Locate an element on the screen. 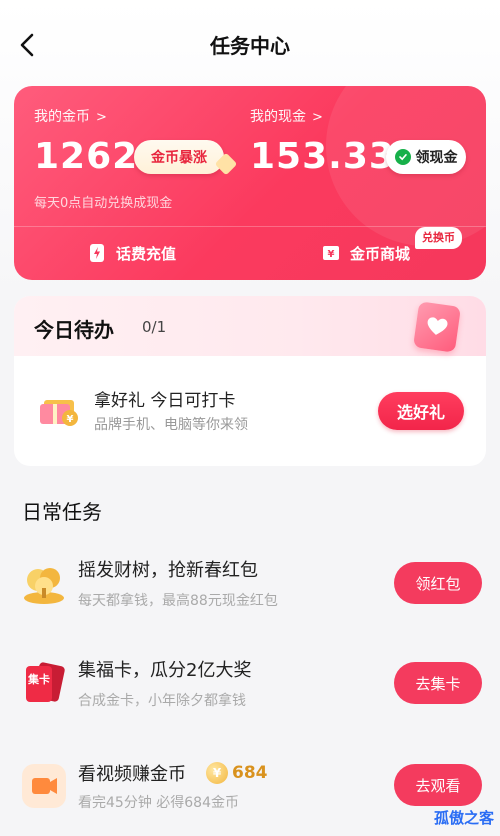 The width and height of the screenshot is (500, 836). task-title: 摇发财树，抢新春红包 is located at coordinates (168, 570).